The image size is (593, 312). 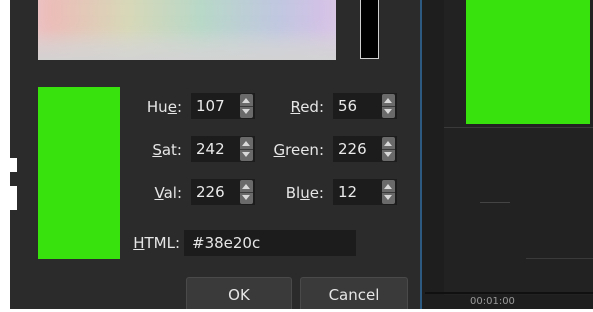 I want to click on html-hex-input: #38e20c, so click(x=270, y=243).